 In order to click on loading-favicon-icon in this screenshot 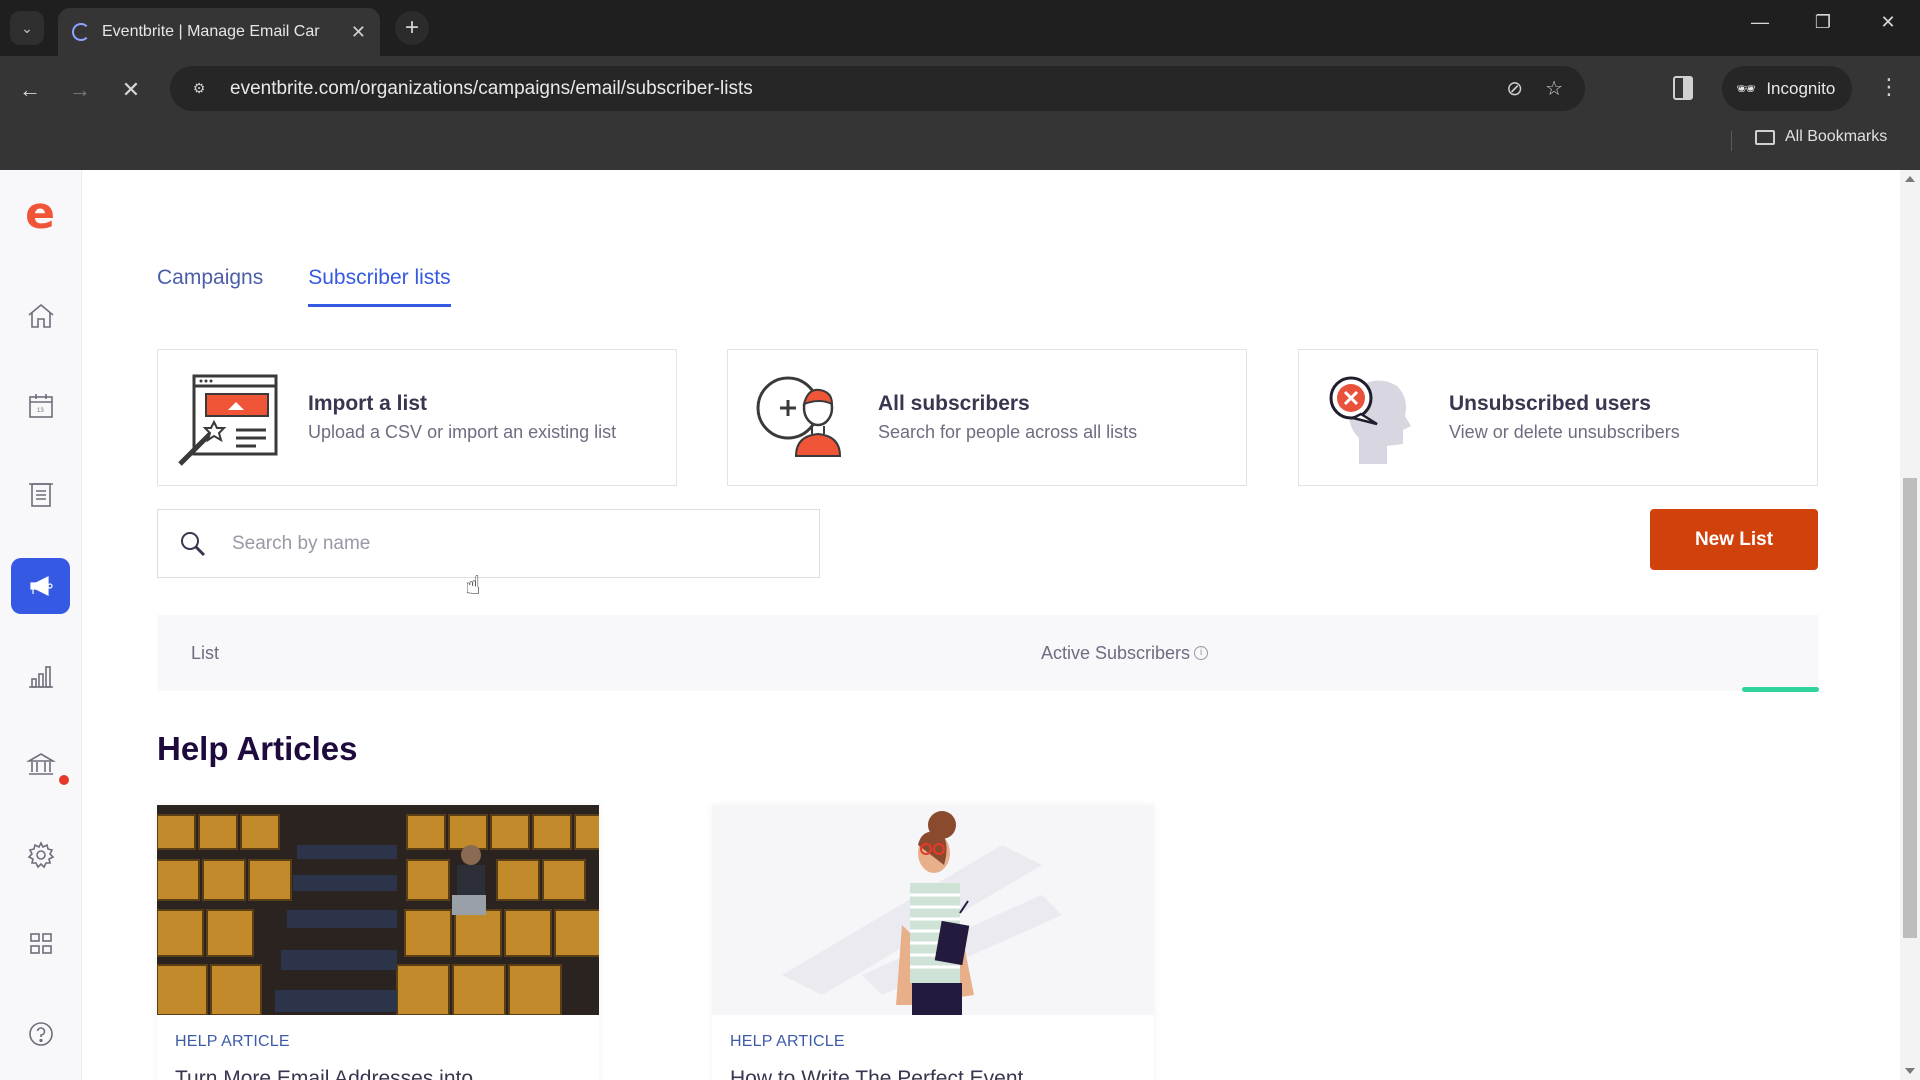, I will do `click(81, 32)`.